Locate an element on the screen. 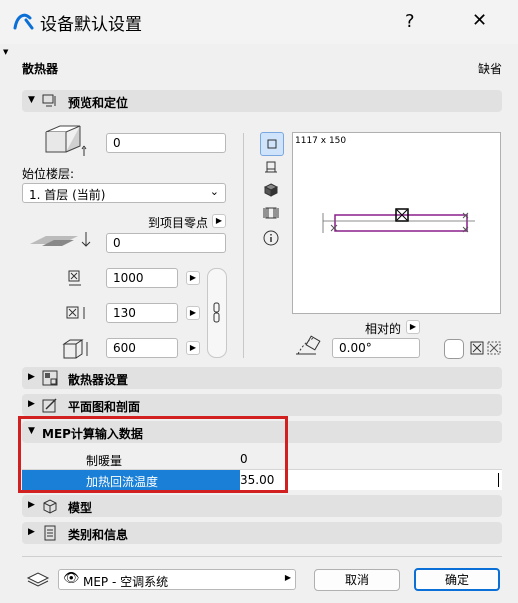  relative-label: 相对的 is located at coordinates (383, 329).